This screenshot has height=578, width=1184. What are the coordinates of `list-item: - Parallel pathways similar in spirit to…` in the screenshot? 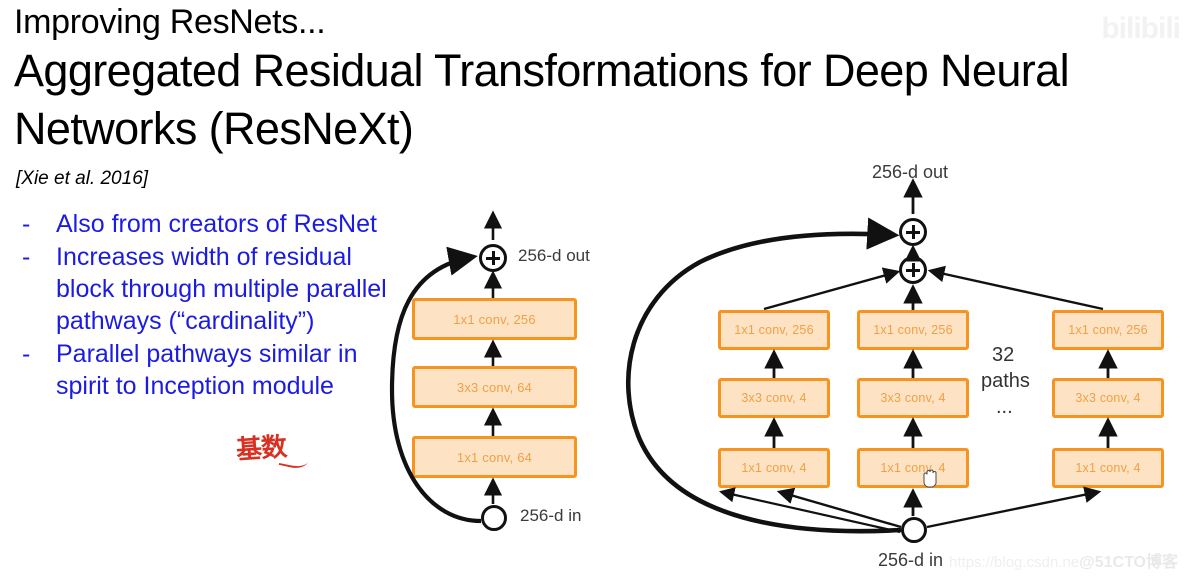 It's located at (204, 370).